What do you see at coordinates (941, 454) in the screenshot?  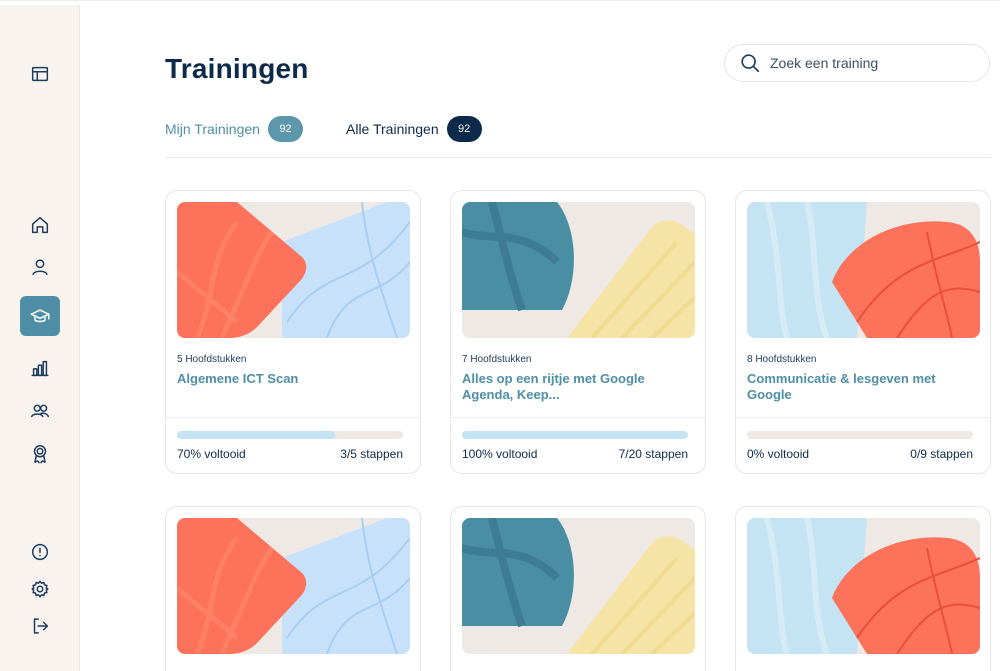 I see `steps-label: 0/9 stappen` at bounding box center [941, 454].